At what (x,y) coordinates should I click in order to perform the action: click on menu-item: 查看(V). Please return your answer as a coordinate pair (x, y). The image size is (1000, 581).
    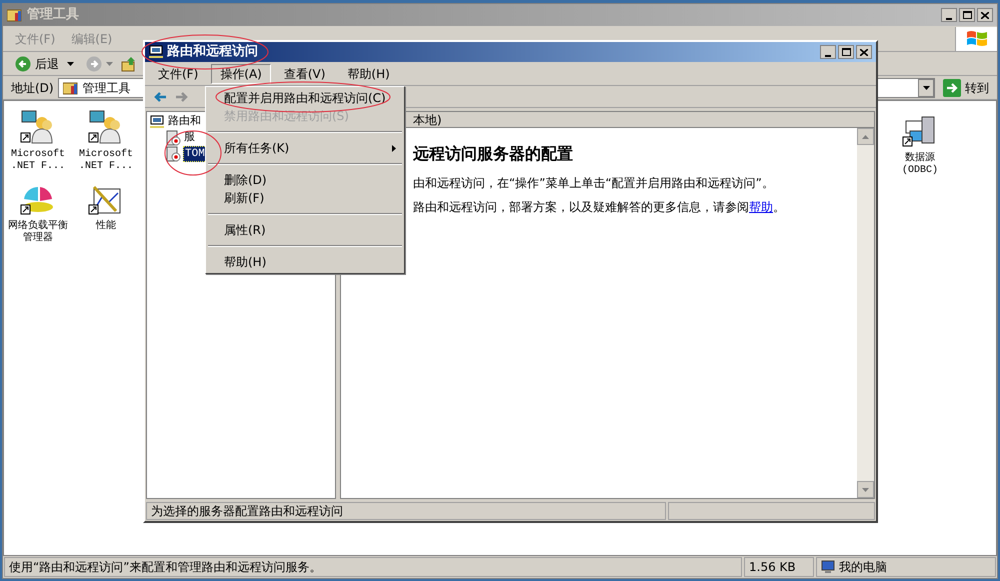
    Looking at the image, I should click on (304, 74).